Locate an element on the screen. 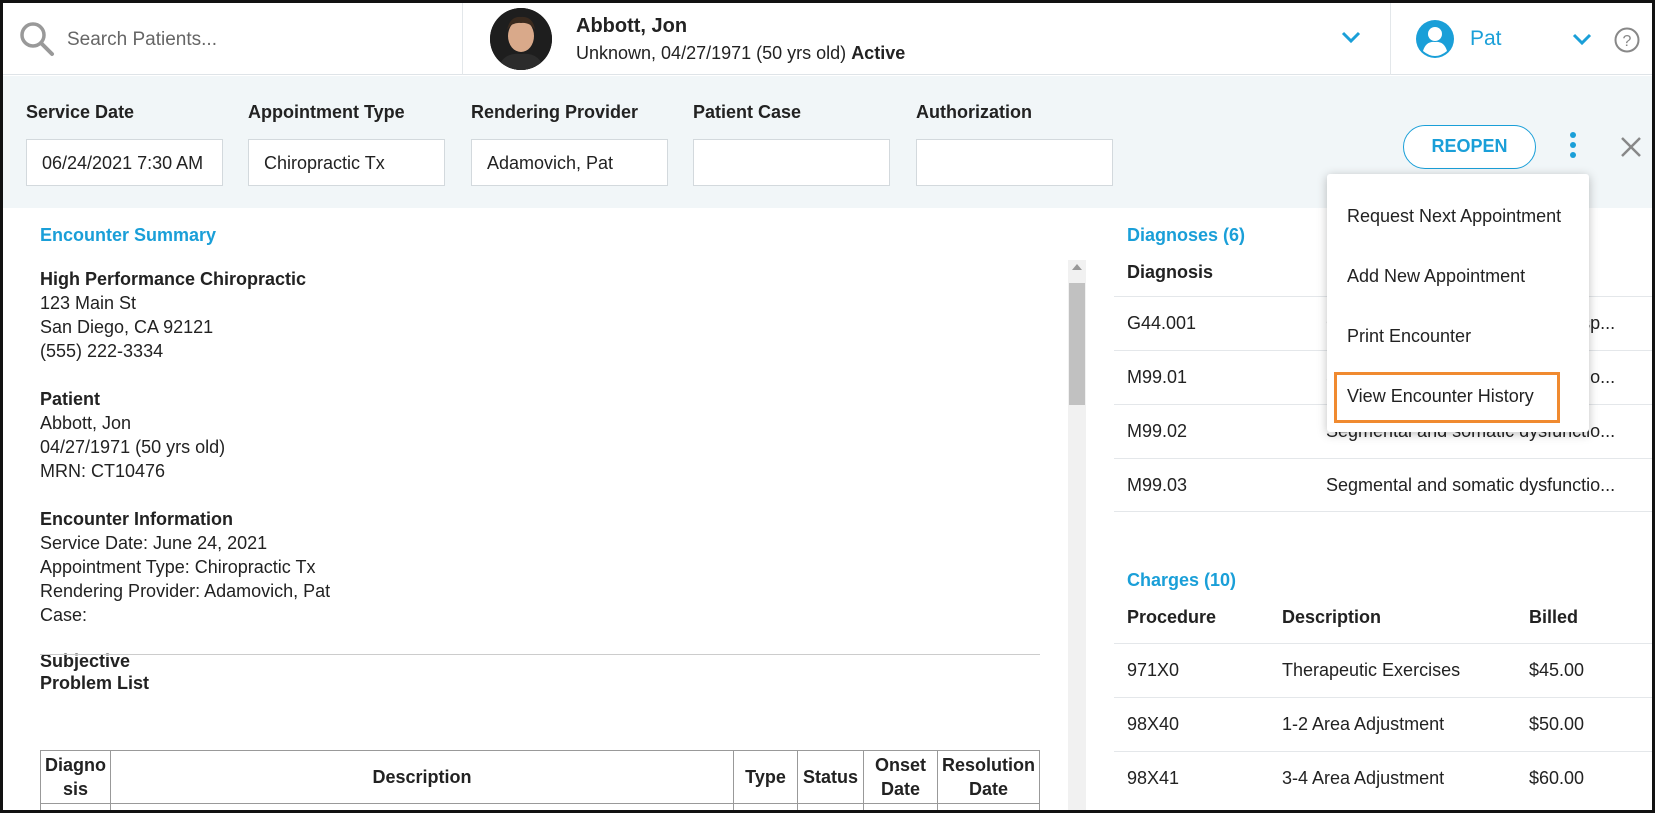 Image resolution: width=1655 pixels, height=813 pixels. practice-city: San Diego, CA 92121 is located at coordinates (127, 327).